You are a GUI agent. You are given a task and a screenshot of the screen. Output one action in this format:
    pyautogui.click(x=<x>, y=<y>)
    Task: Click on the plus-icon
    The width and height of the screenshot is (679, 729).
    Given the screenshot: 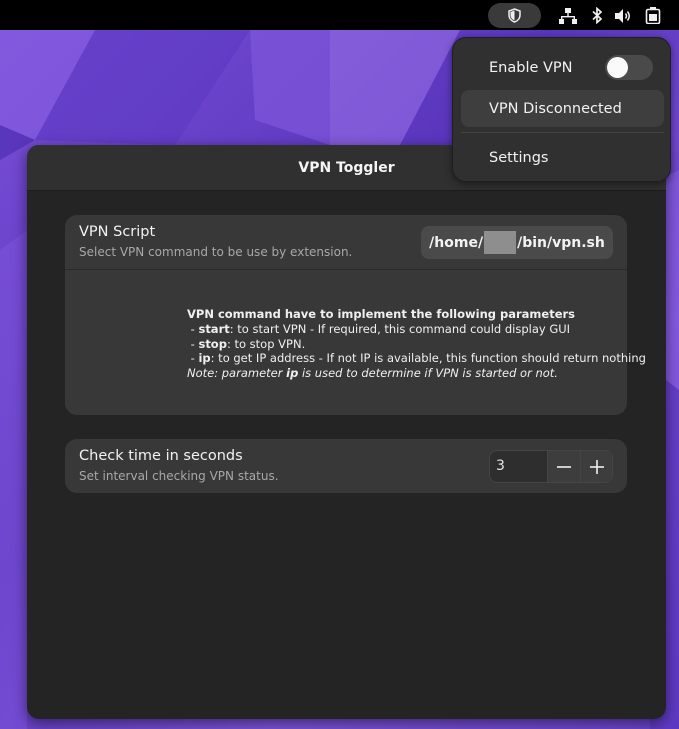 What is the action you would take?
    pyautogui.click(x=597, y=466)
    